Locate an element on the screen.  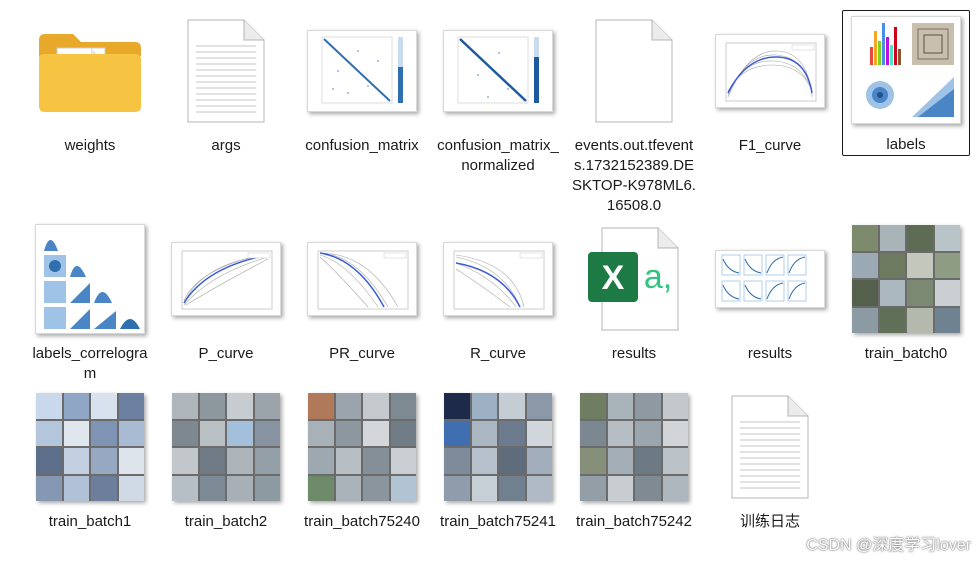
file-name: train_batch1 is located at coordinates (90, 521).